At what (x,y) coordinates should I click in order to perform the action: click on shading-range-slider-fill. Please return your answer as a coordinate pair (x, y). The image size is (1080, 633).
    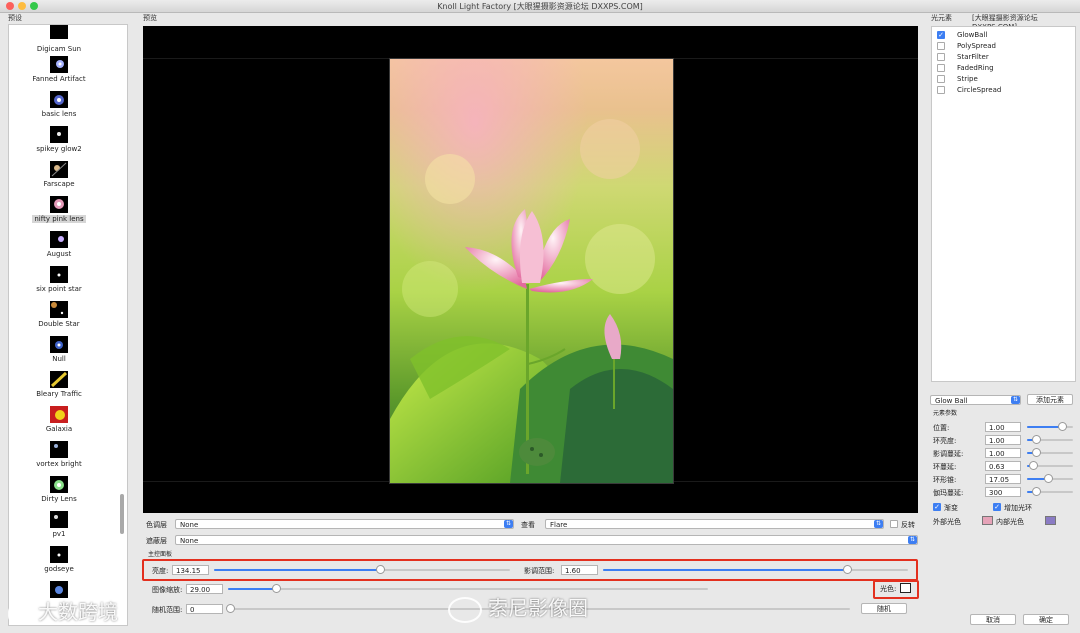
    Looking at the image, I should click on (725, 570).